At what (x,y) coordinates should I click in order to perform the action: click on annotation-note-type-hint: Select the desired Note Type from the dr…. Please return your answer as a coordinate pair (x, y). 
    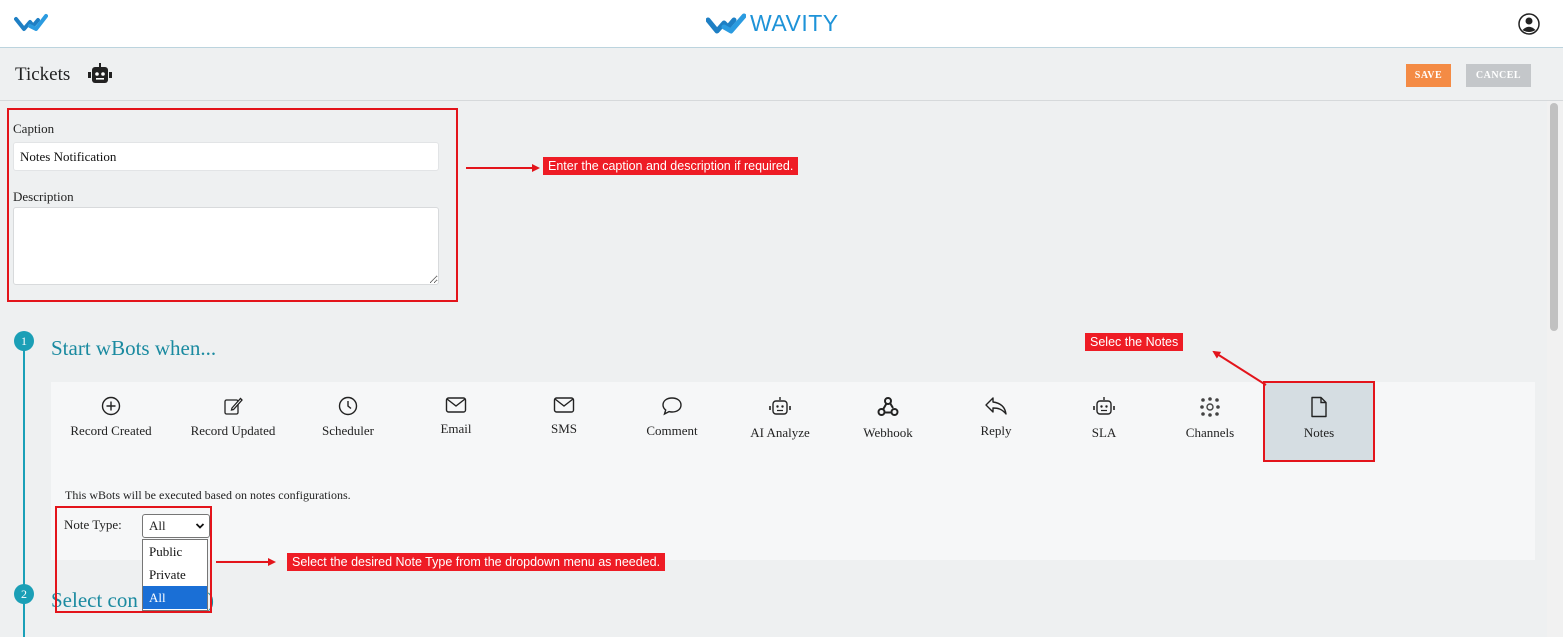
    Looking at the image, I should click on (476, 562).